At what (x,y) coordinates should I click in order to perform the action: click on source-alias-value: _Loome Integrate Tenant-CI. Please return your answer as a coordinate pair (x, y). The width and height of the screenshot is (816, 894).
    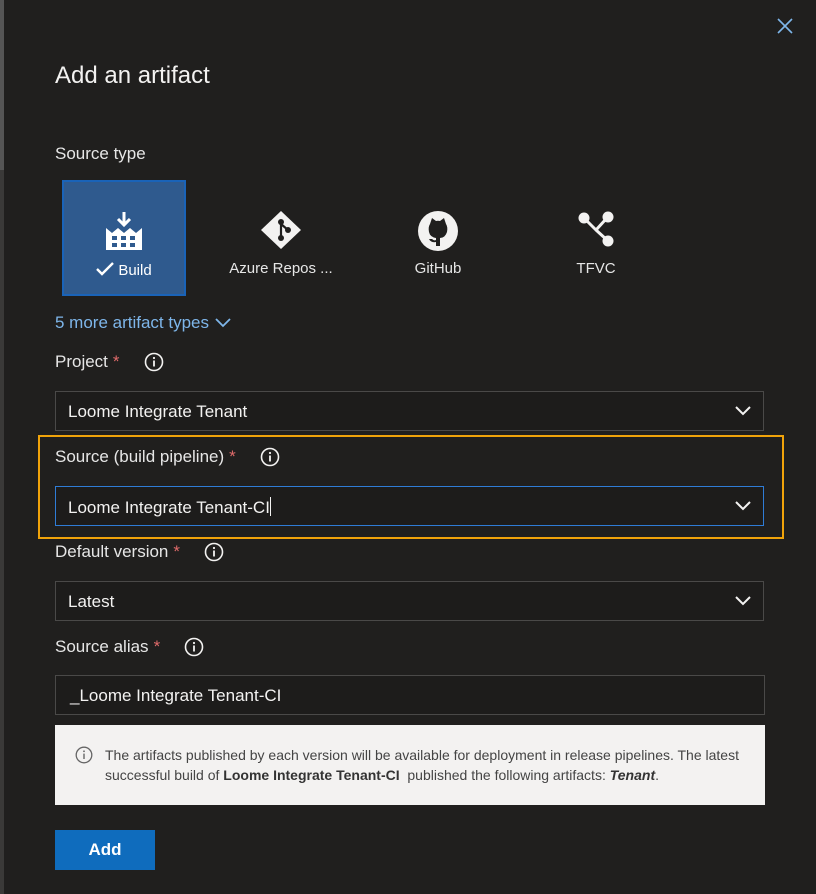
    Looking at the image, I should click on (176, 695).